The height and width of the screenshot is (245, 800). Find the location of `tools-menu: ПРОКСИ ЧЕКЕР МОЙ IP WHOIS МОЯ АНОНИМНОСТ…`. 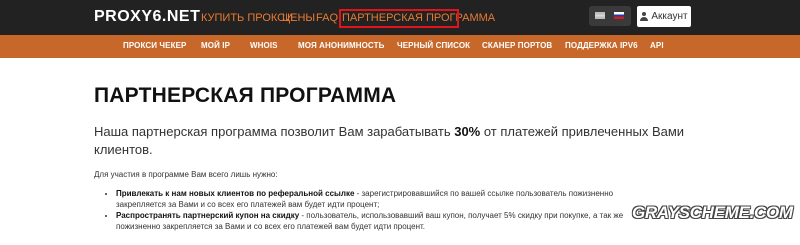

tools-menu: ПРОКСИ ЧЕКЕР МОЙ IP WHOIS МОЯ АНОНИМНОСТ… is located at coordinates (400, 46).